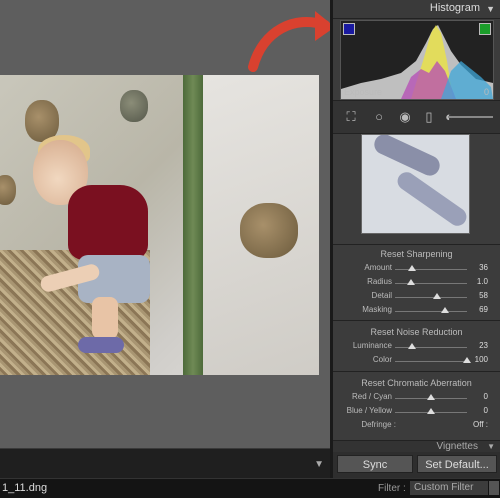 The height and width of the screenshot is (498, 500). What do you see at coordinates (416, 383) in the screenshot?
I see `reset-chromatic-aberration-button: Reset Chromatic Aberration` at bounding box center [416, 383].